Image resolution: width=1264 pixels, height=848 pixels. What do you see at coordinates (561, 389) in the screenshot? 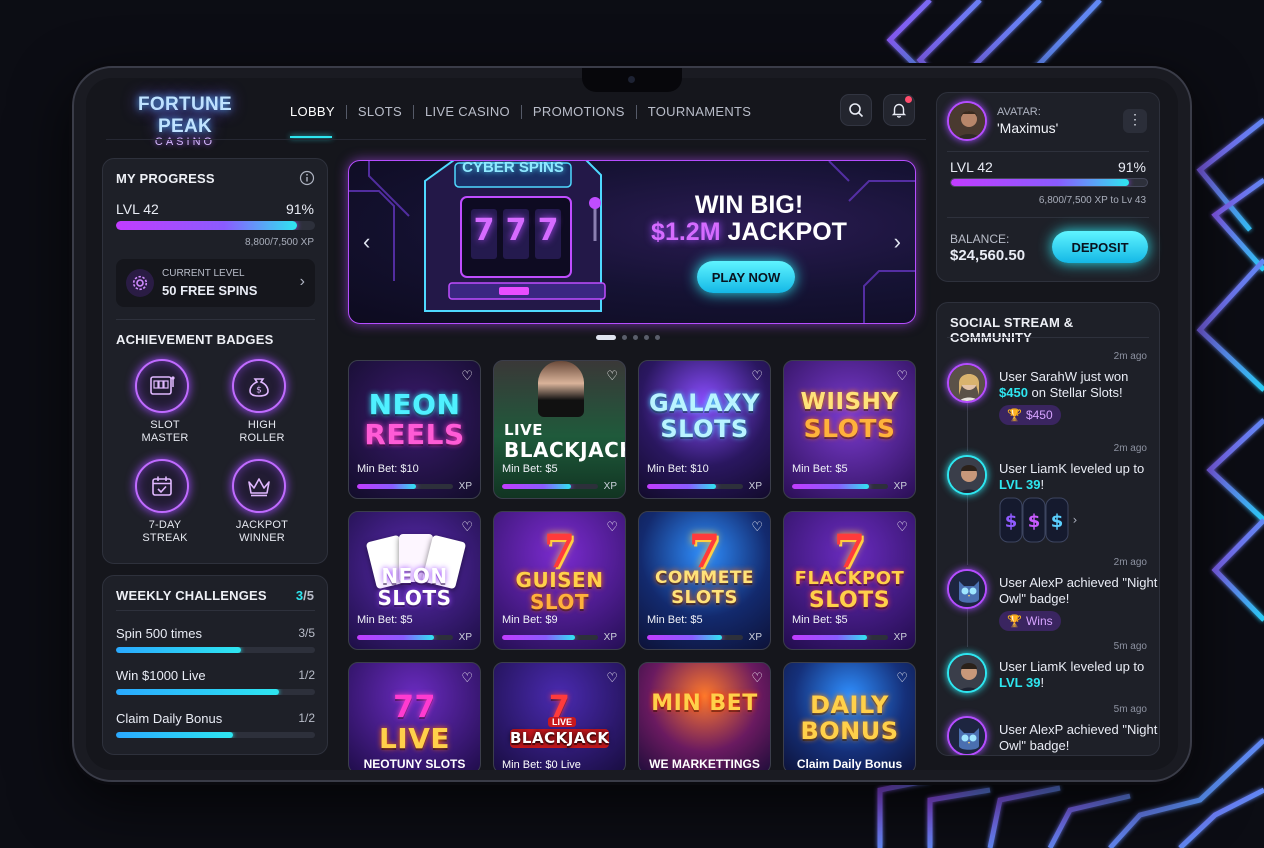
I see `dealer-graphic` at bounding box center [561, 389].